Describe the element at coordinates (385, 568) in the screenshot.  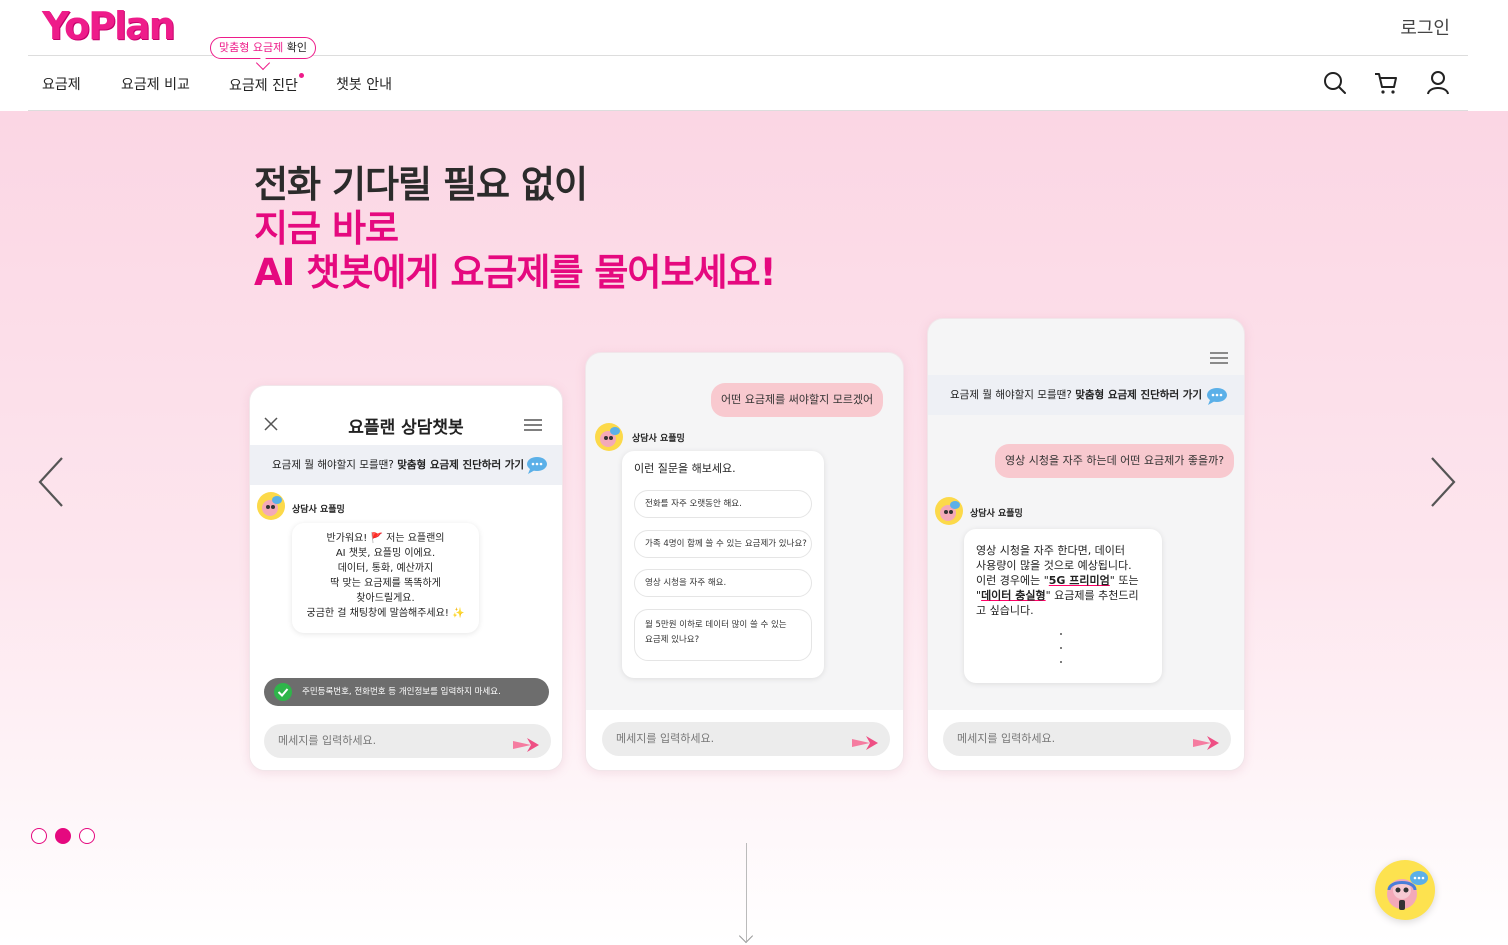
I see `greeting-line: 데이터, 통화, 예산까지` at that location.